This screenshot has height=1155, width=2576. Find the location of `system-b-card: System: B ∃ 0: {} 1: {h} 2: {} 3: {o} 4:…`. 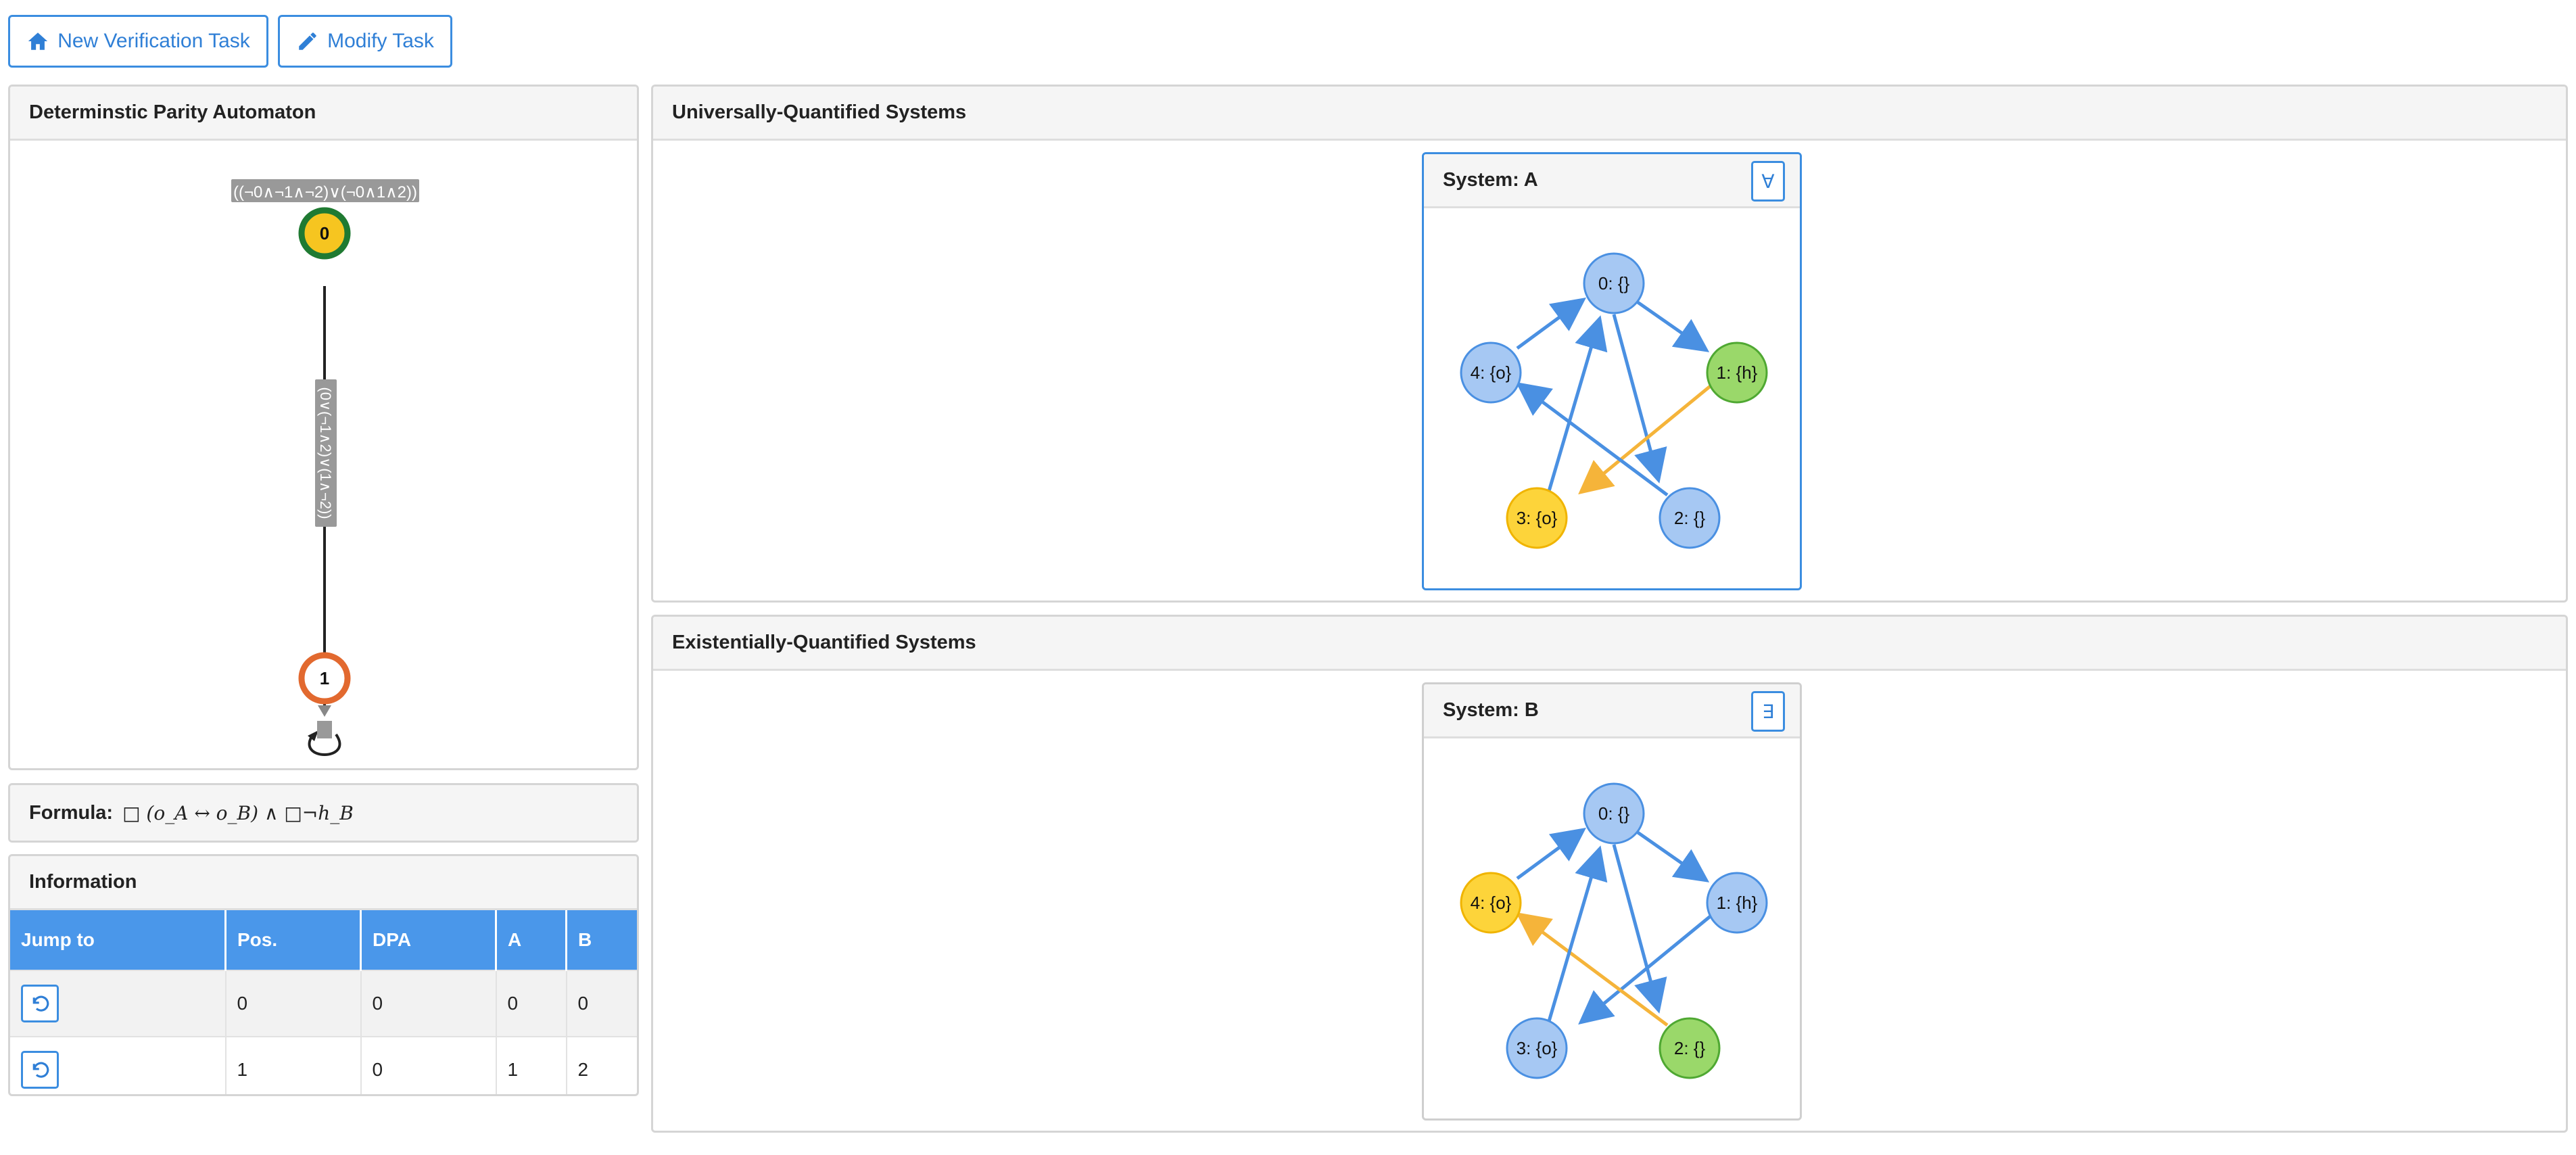

system-b-card: System: B ∃ 0: {} 1: {h} 2: {} 3: {o} 4:… is located at coordinates (1612, 901).